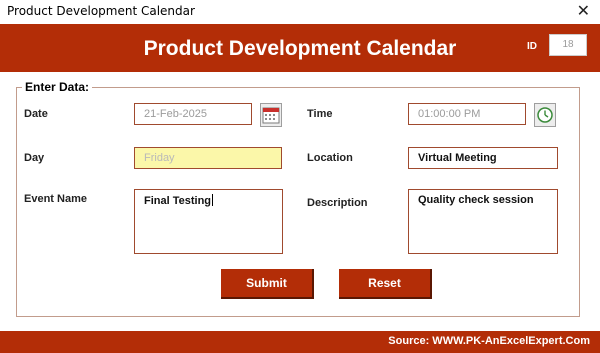  What do you see at coordinates (532, 46) in the screenshot?
I see `id-label: ID` at bounding box center [532, 46].